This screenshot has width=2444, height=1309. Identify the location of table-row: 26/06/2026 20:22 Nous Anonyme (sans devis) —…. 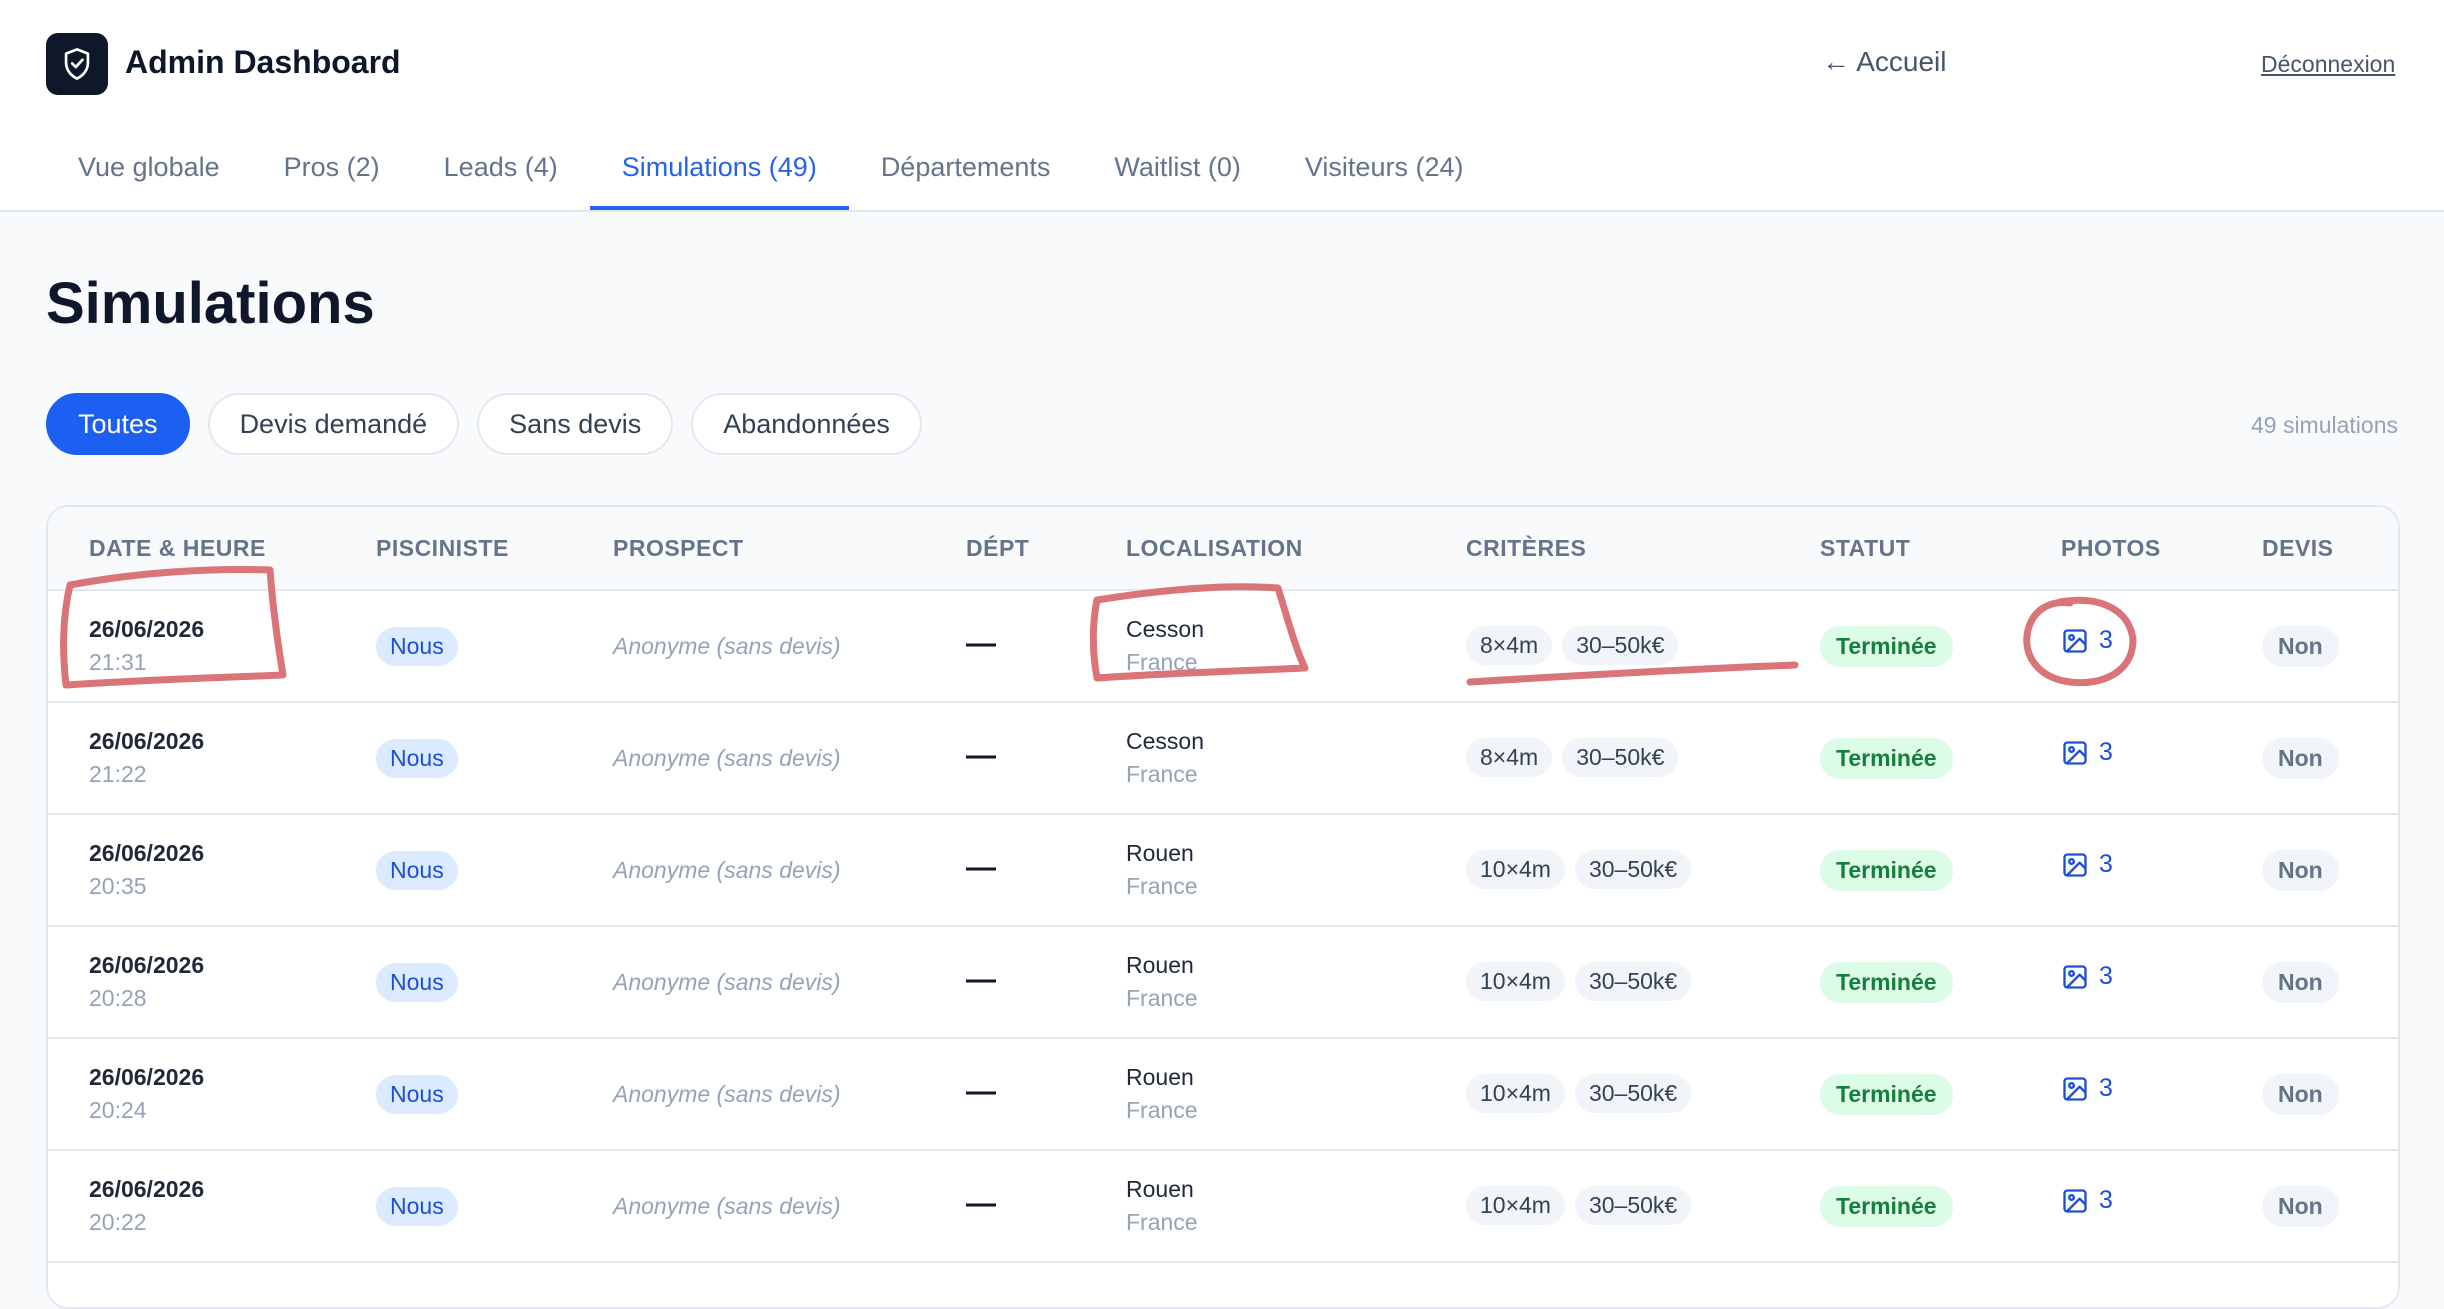
(1223, 1206).